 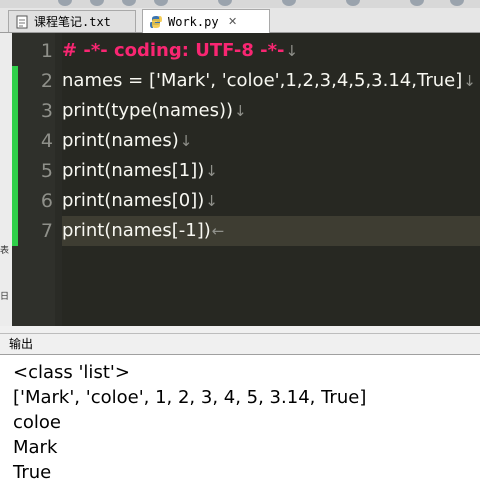 I want to click on code-line: # -*- coding: UTF-8 -*-↓, so click(x=271, y=51).